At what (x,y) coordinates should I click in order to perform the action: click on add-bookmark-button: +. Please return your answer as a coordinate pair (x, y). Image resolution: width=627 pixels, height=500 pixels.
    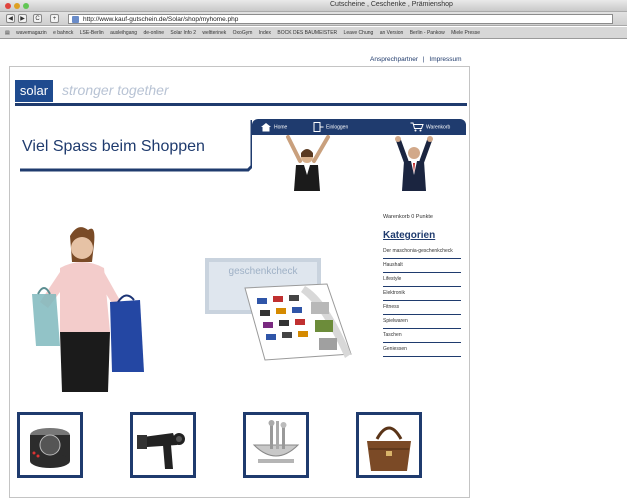
    Looking at the image, I should click on (54, 18).